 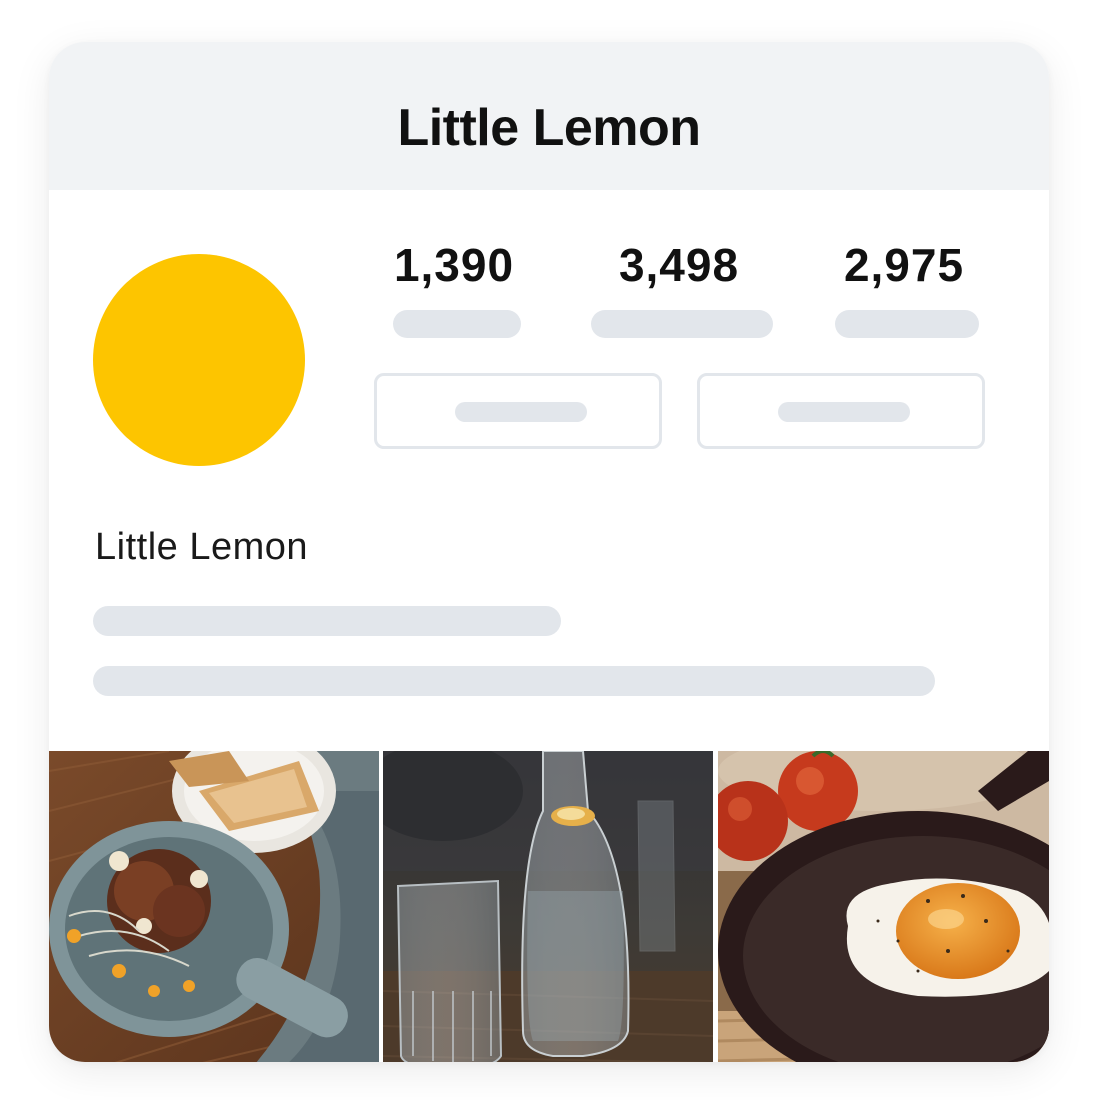 What do you see at coordinates (883, 906) in the screenshot?
I see `fried-egg-in-pan-with-tomatoes-photo` at bounding box center [883, 906].